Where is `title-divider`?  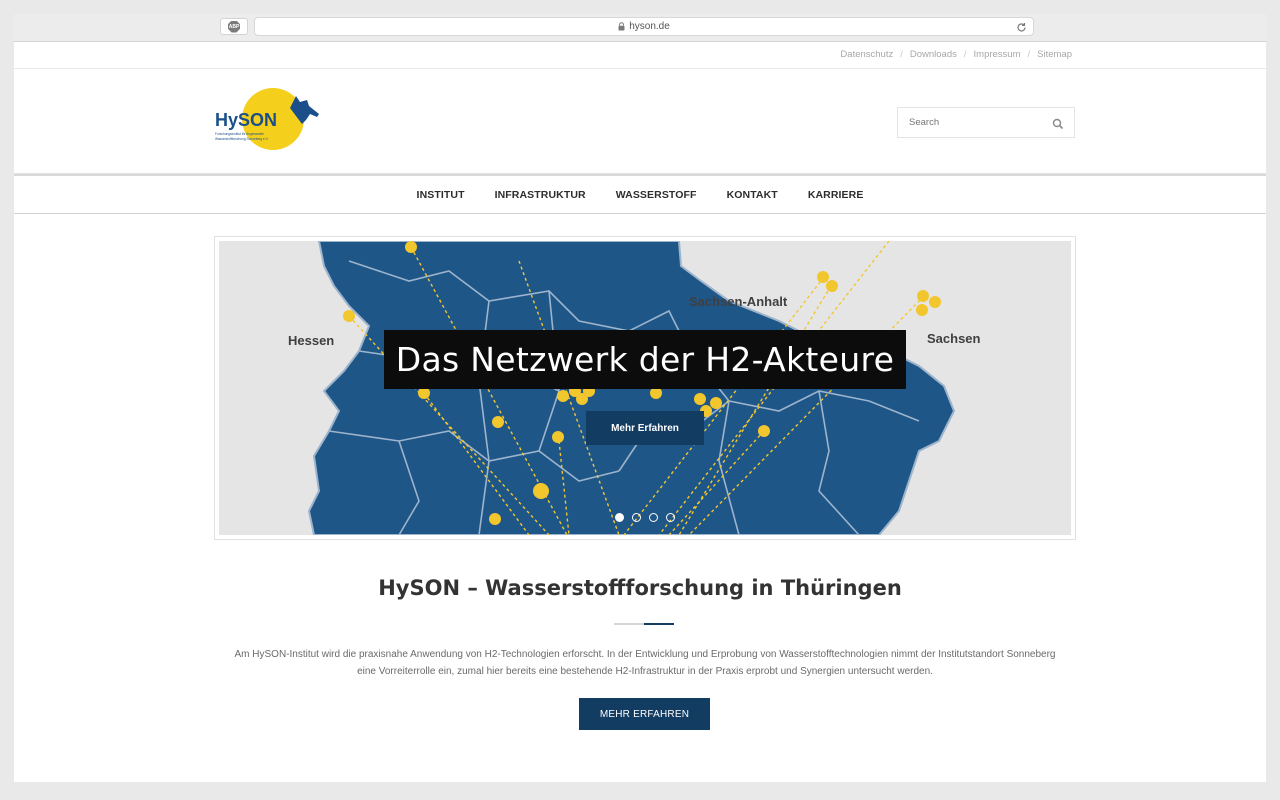
title-divider is located at coordinates (644, 624).